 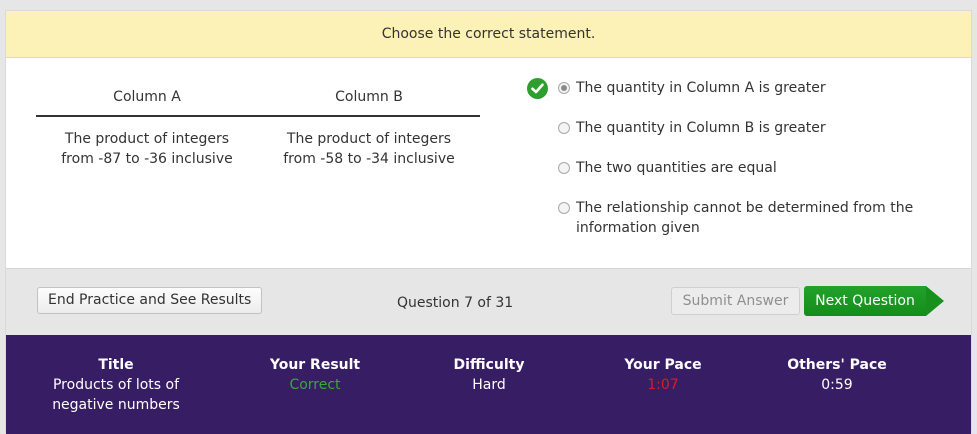 What do you see at coordinates (564, 208) in the screenshot?
I see `choice-d-radio` at bounding box center [564, 208].